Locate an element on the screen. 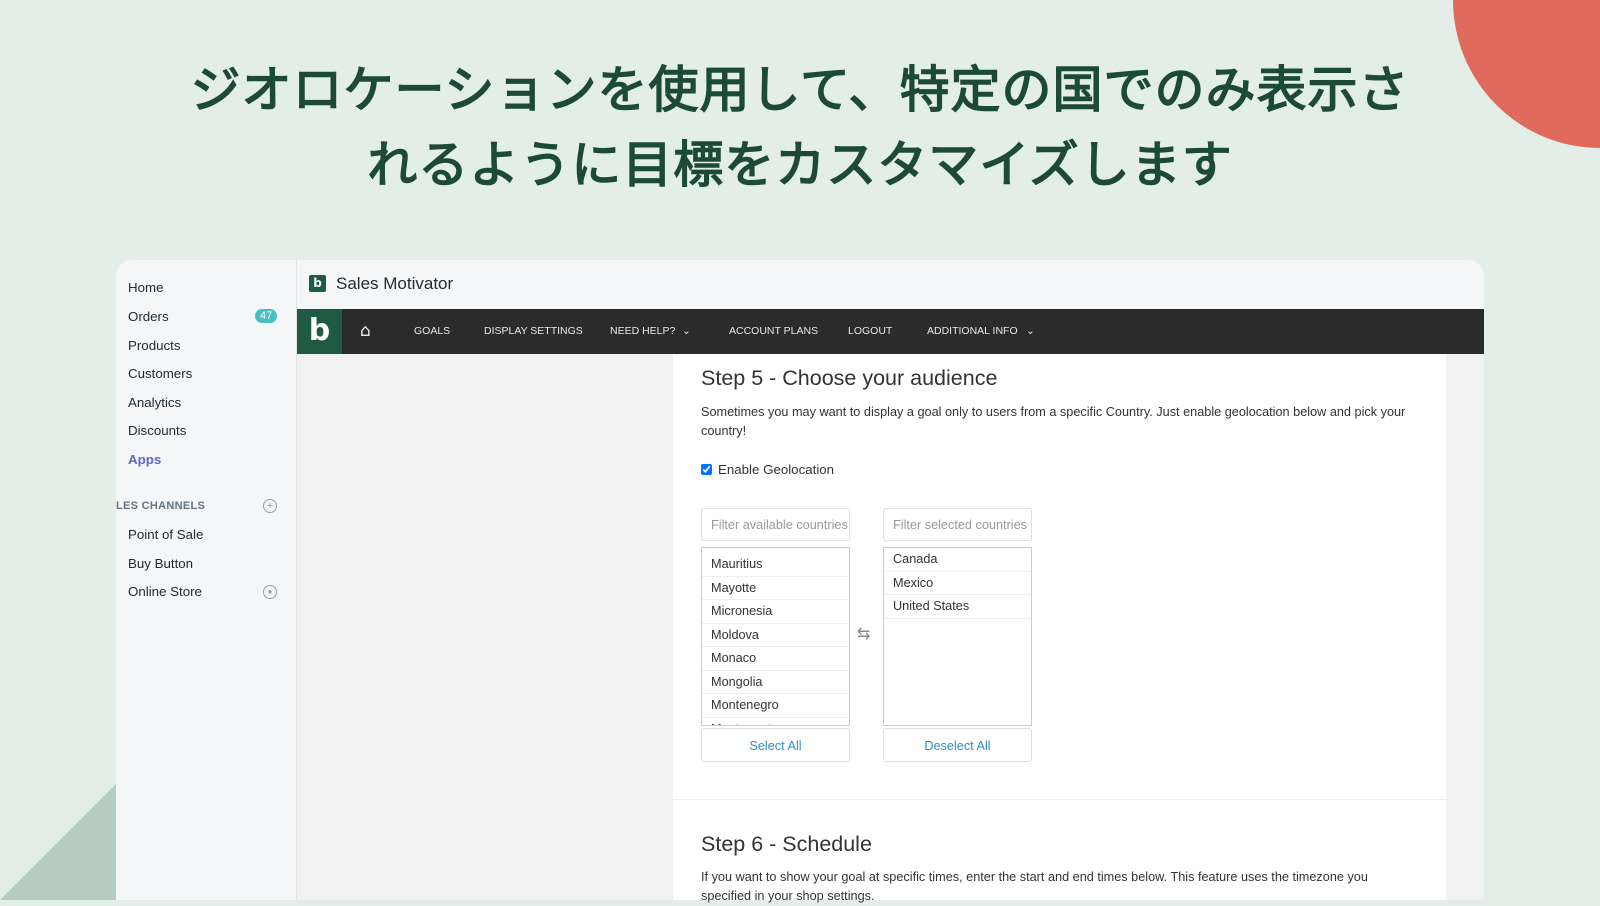 This screenshot has height=906, width=1600. enable-geolocation-checkbox: Enable Geolocation is located at coordinates (767, 469).